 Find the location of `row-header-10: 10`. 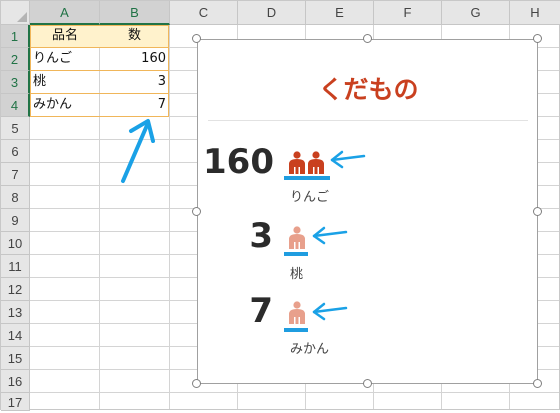

row-header-10: 10 is located at coordinates (15, 243).